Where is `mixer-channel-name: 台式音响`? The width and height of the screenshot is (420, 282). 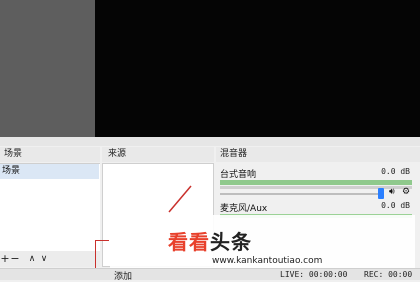
mixer-channel-name: 台式音响 is located at coordinates (238, 175).